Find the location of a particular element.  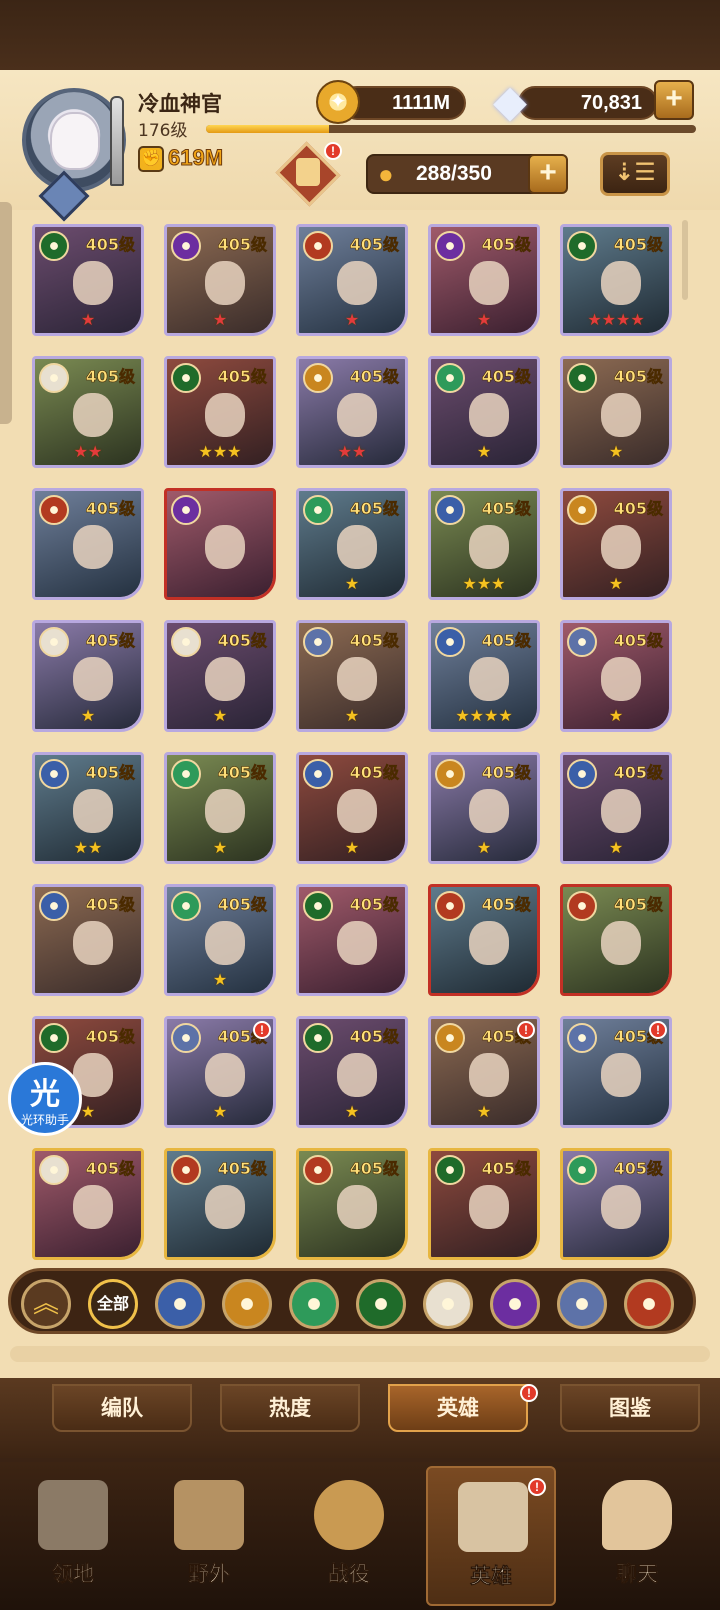

assistant-helper-button: 光 光环助手 is located at coordinates (45, 1099).